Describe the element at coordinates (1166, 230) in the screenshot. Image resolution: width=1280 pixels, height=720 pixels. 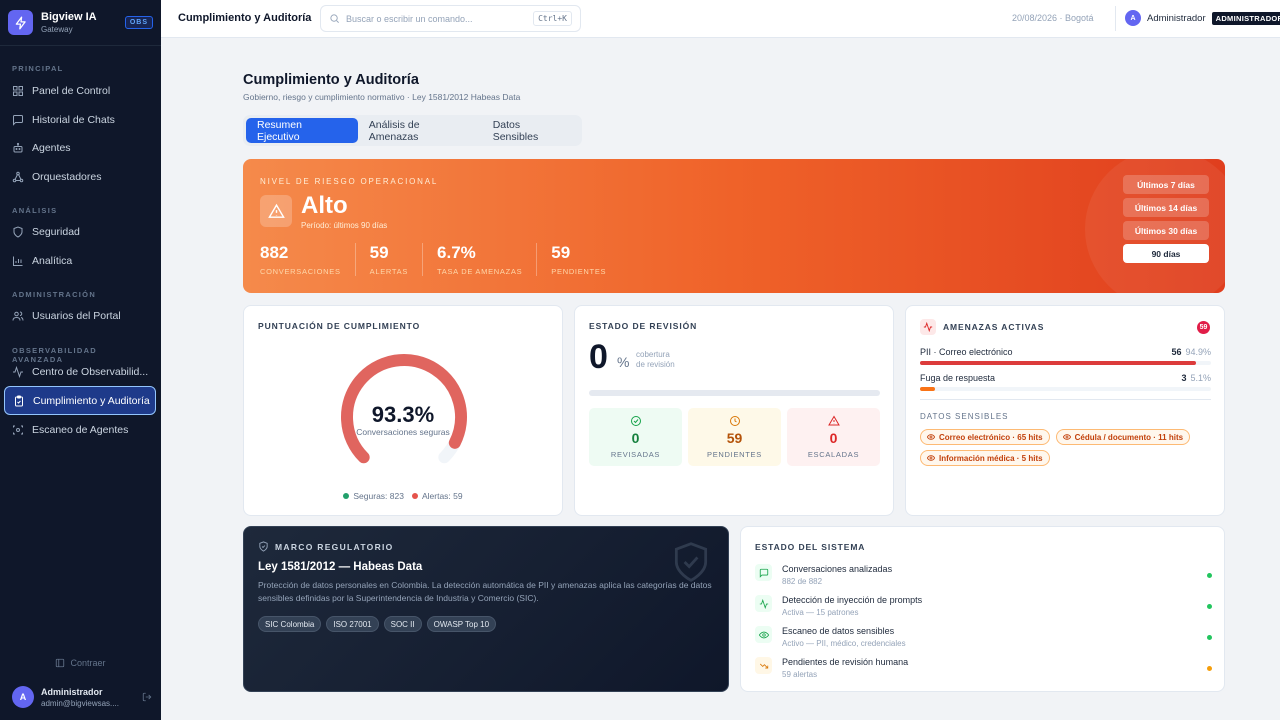
I see `range-30-days: Últimos 30 días` at that location.